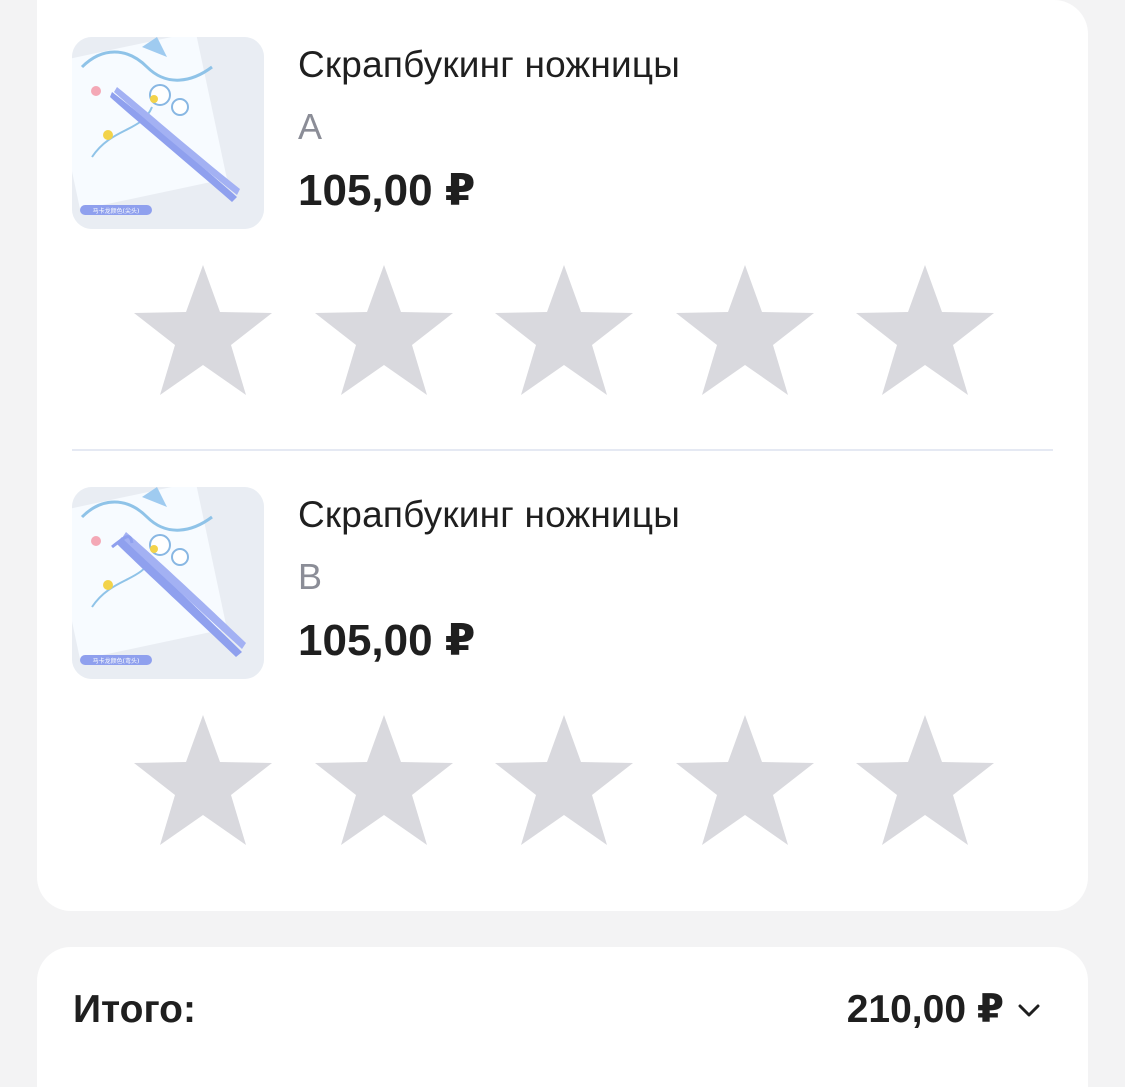 The image size is (1125, 1087). What do you see at coordinates (562, 1017) in the screenshot?
I see `order-summary-card: Итого: 210,00 ₽` at bounding box center [562, 1017].